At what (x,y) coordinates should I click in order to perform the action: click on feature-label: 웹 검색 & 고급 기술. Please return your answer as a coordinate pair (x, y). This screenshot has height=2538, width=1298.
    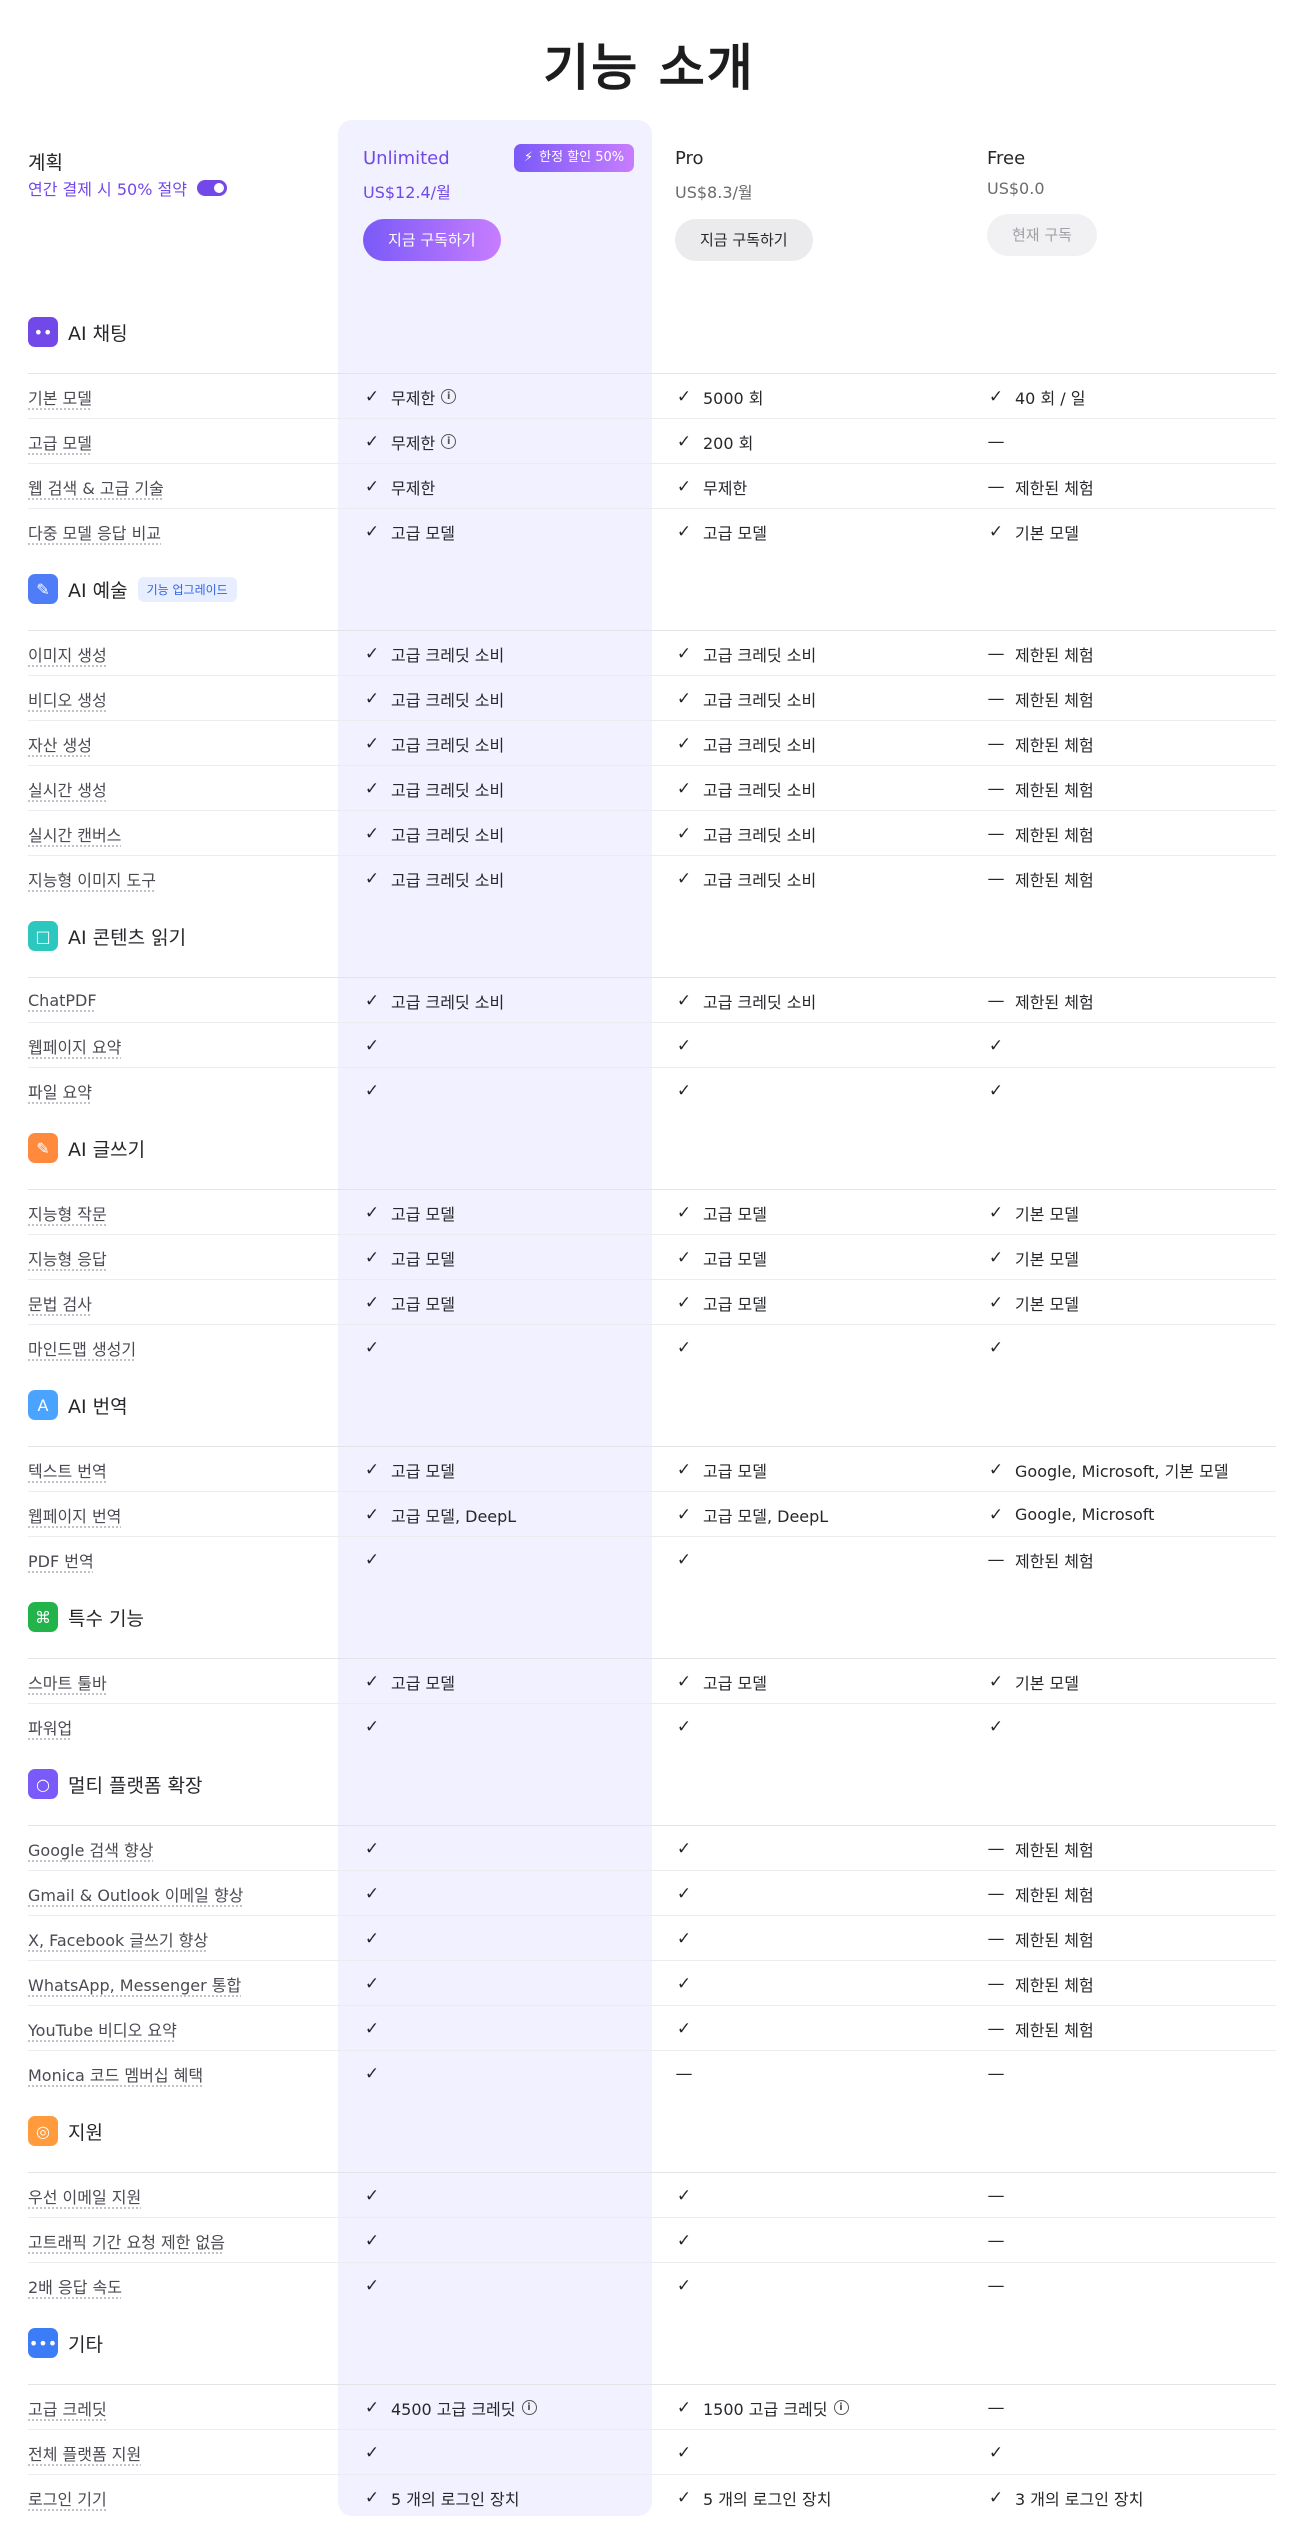
    Looking at the image, I should click on (96, 486).